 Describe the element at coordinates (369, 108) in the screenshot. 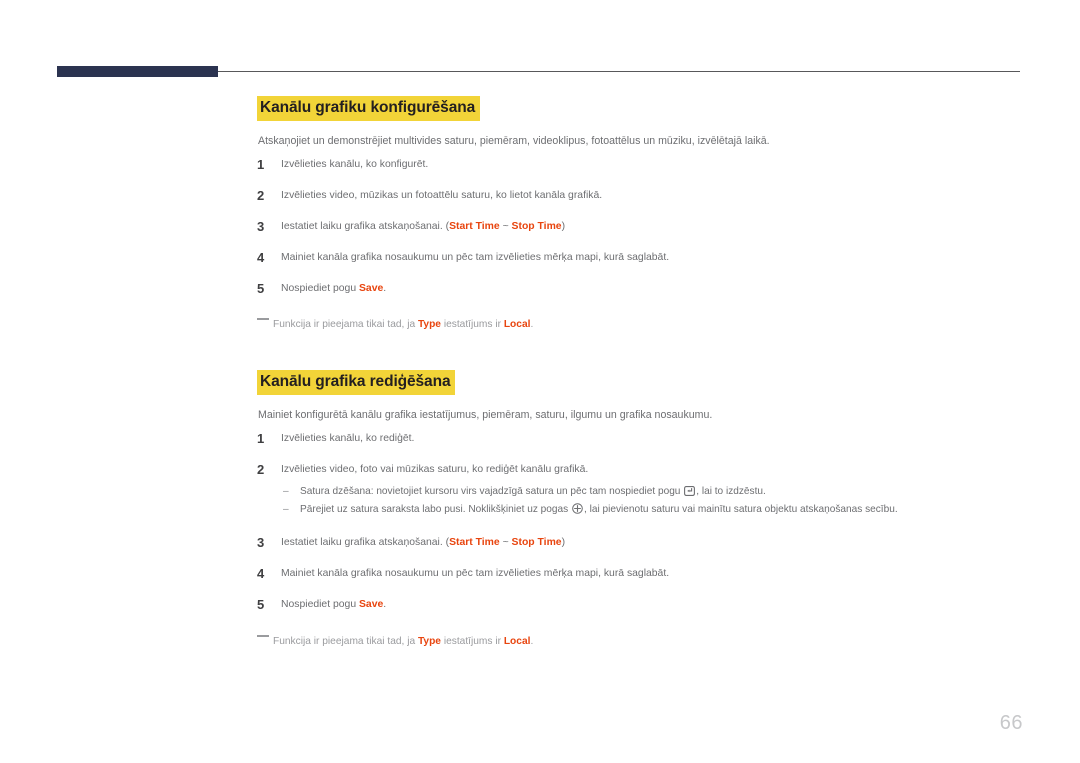

I see `section-heading: Kanālu grafiku konfigurēšana` at that location.